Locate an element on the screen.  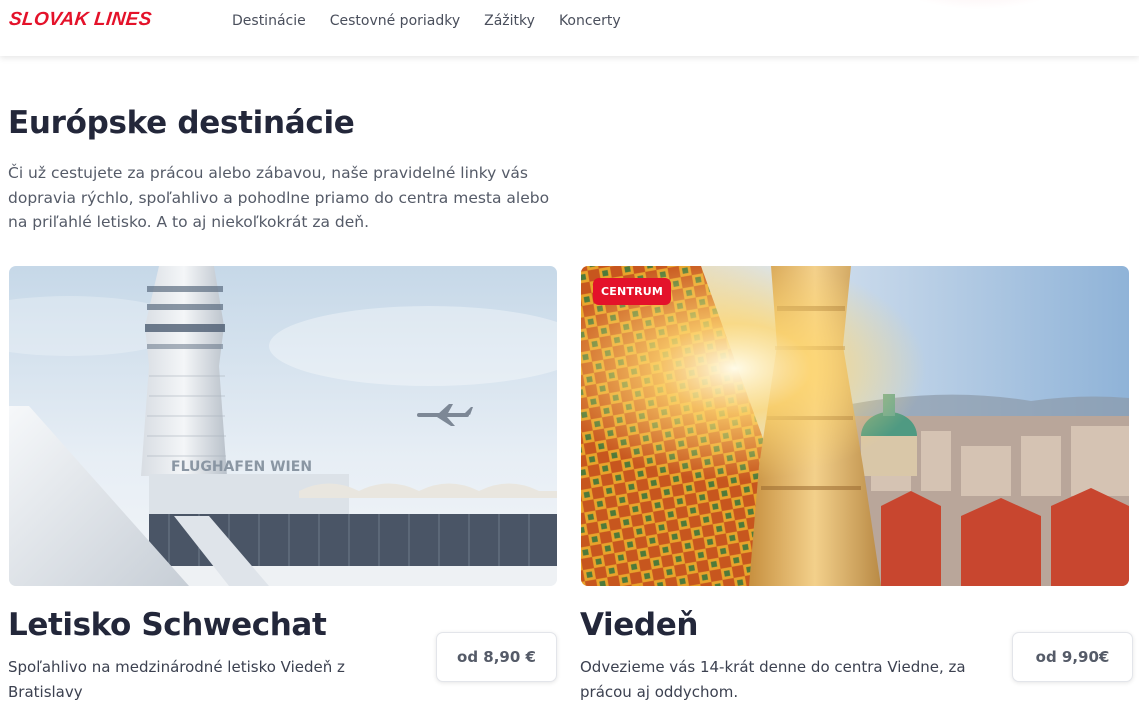
nav-item-cestovne-poriadky: Cestovné poriadky is located at coordinates (395, 21).